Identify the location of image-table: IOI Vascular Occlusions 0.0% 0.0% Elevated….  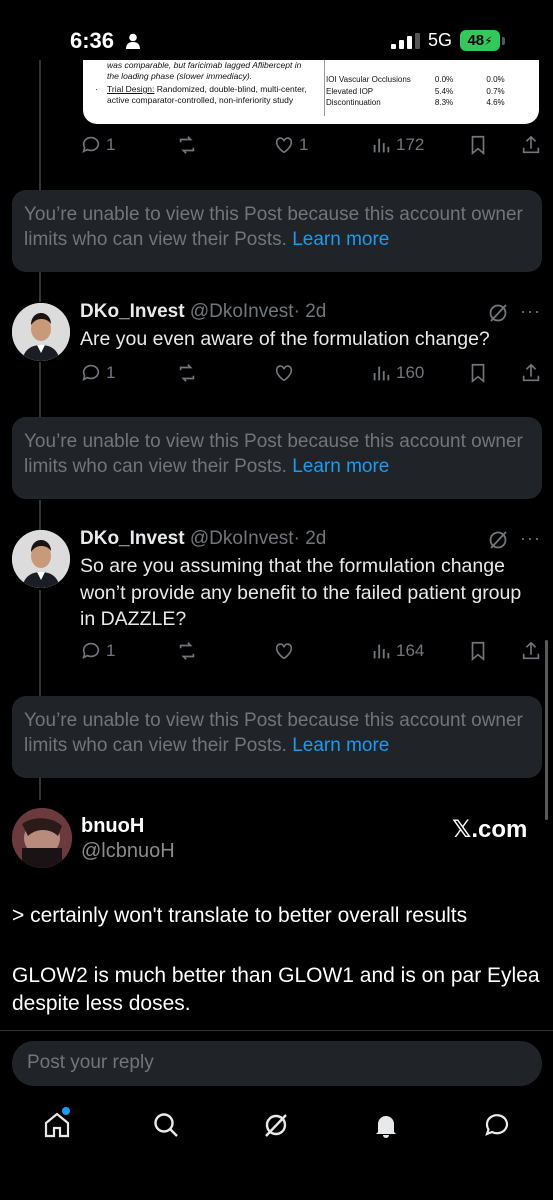
(426, 91).